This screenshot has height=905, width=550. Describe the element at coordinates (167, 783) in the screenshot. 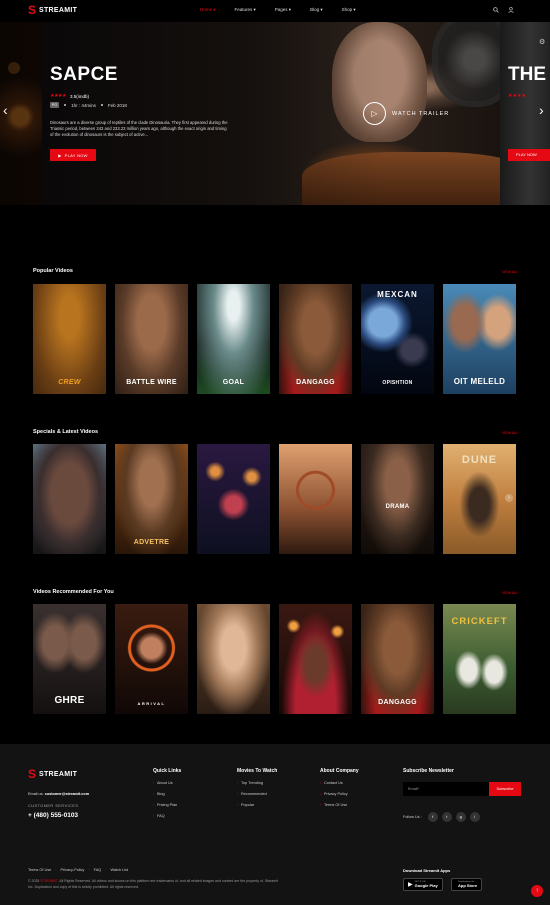

I see `footer-link: About Us` at that location.